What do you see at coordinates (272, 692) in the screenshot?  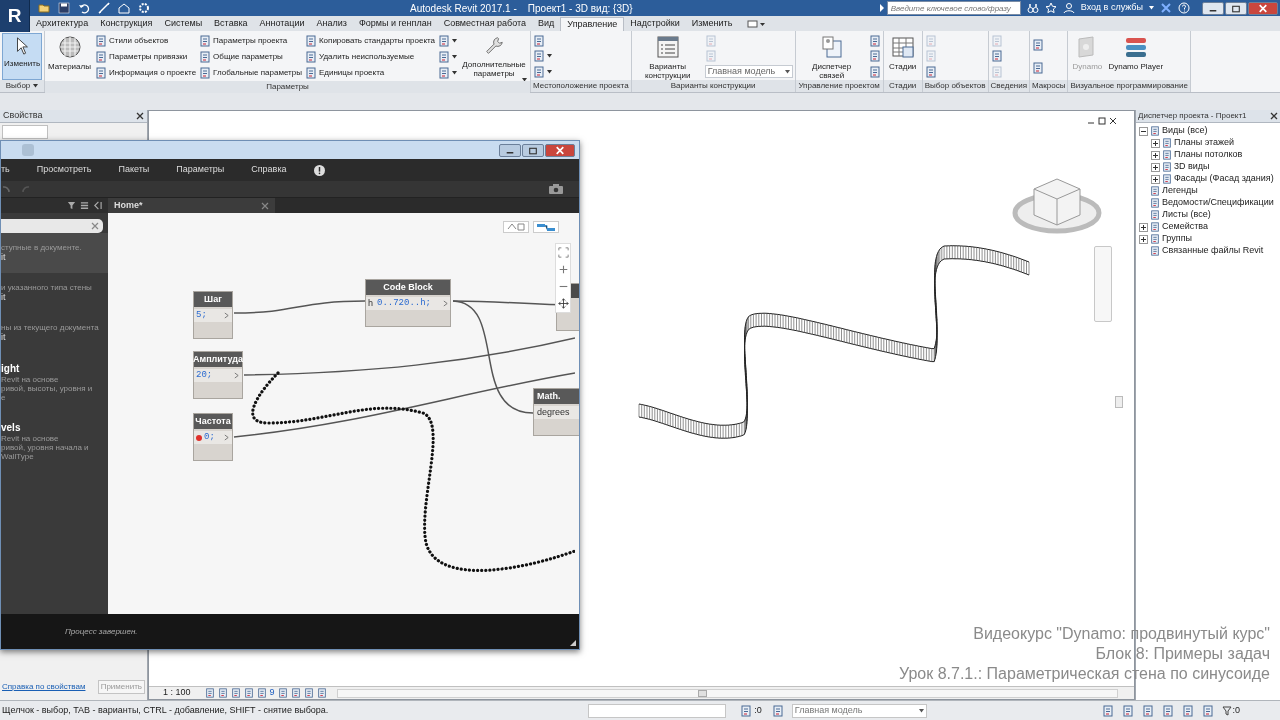 I see `view-control-badge: 9` at bounding box center [272, 692].